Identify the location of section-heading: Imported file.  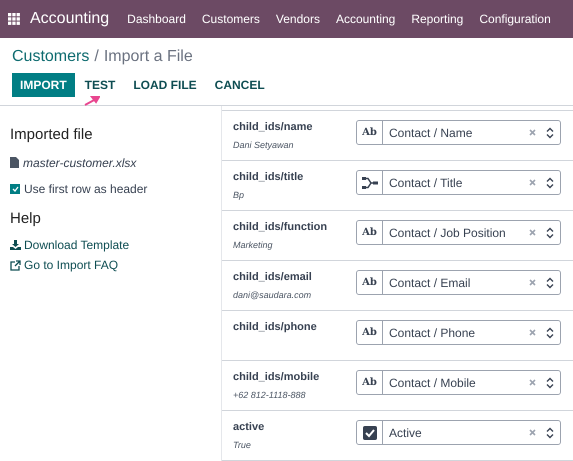
(52, 135).